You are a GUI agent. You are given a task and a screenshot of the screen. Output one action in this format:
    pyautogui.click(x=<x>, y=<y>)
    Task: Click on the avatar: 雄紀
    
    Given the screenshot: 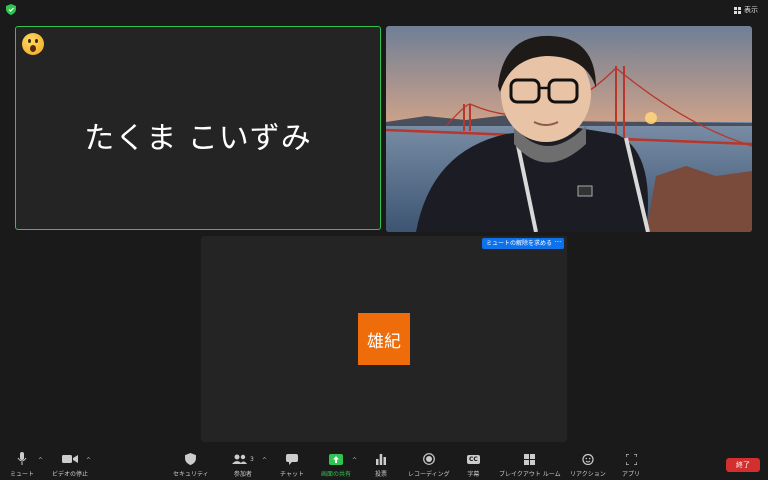 What is the action you would take?
    pyautogui.click(x=384, y=339)
    